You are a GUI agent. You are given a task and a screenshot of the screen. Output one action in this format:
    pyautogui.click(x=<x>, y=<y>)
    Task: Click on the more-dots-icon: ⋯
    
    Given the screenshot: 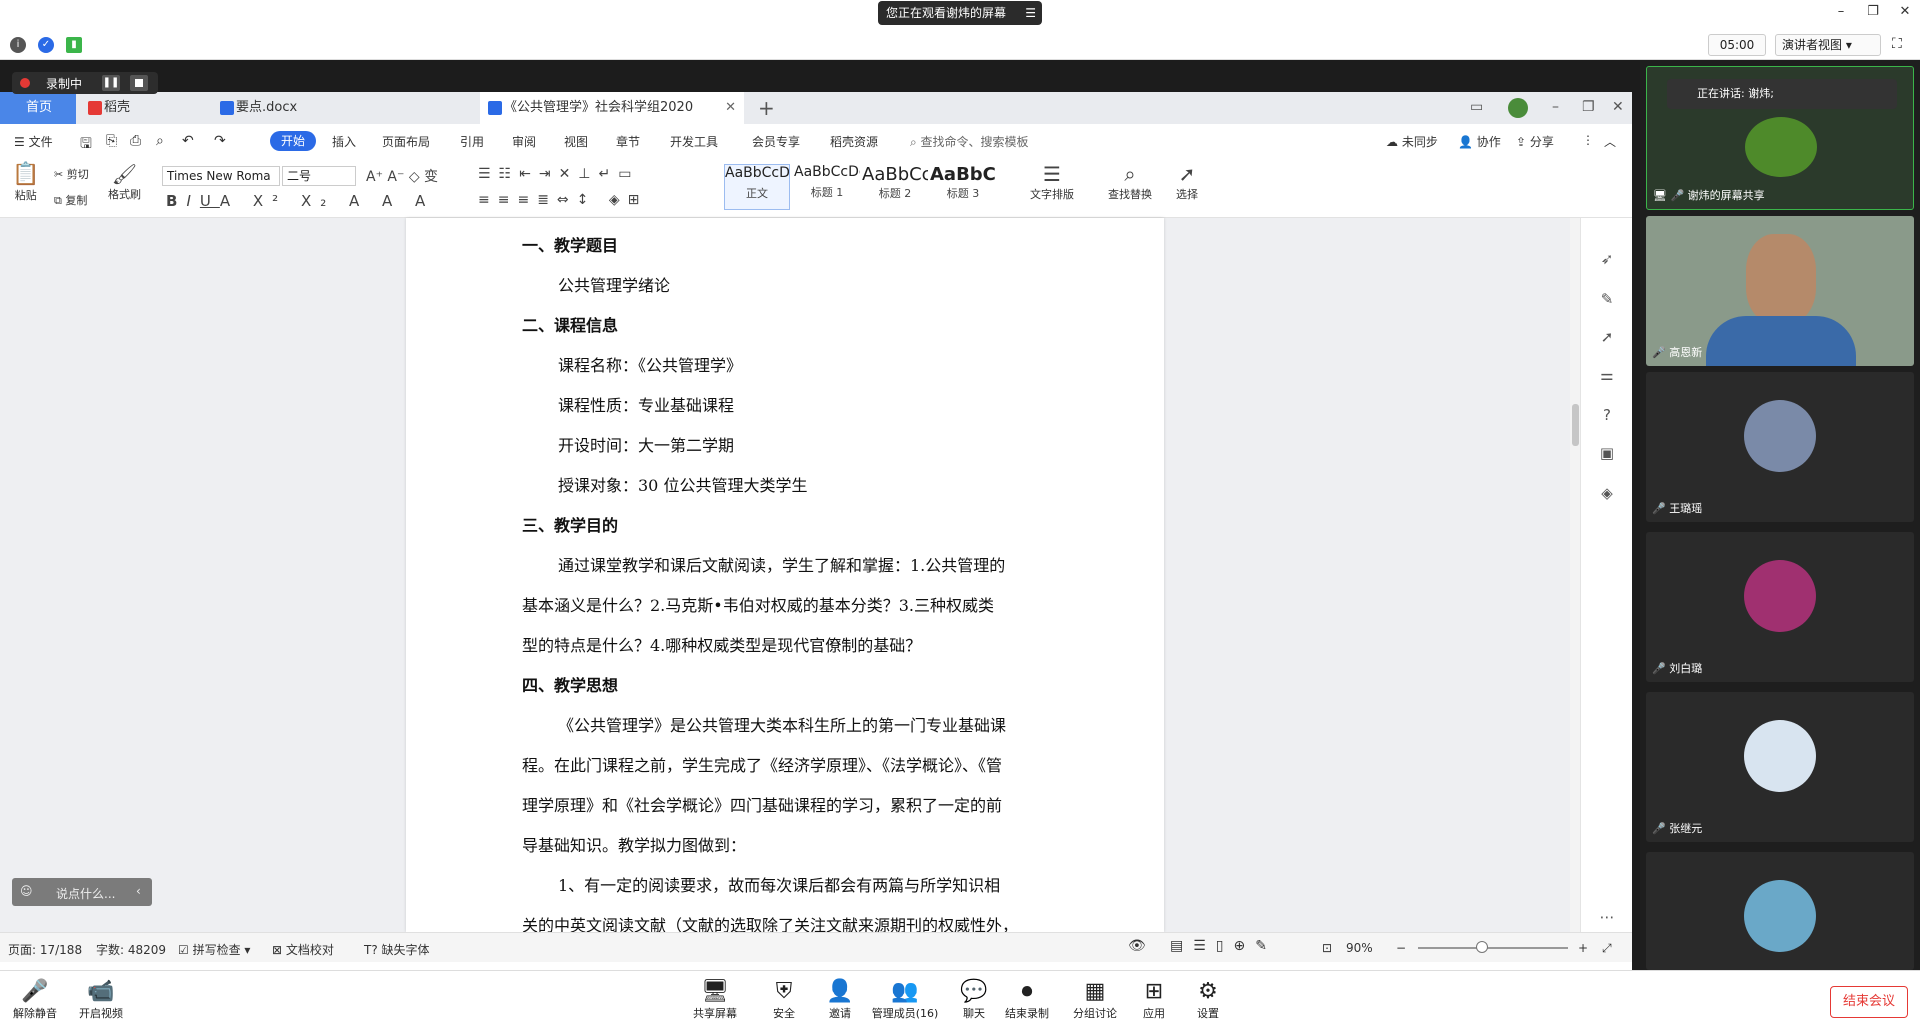 What is the action you would take?
    pyautogui.click(x=1607, y=918)
    